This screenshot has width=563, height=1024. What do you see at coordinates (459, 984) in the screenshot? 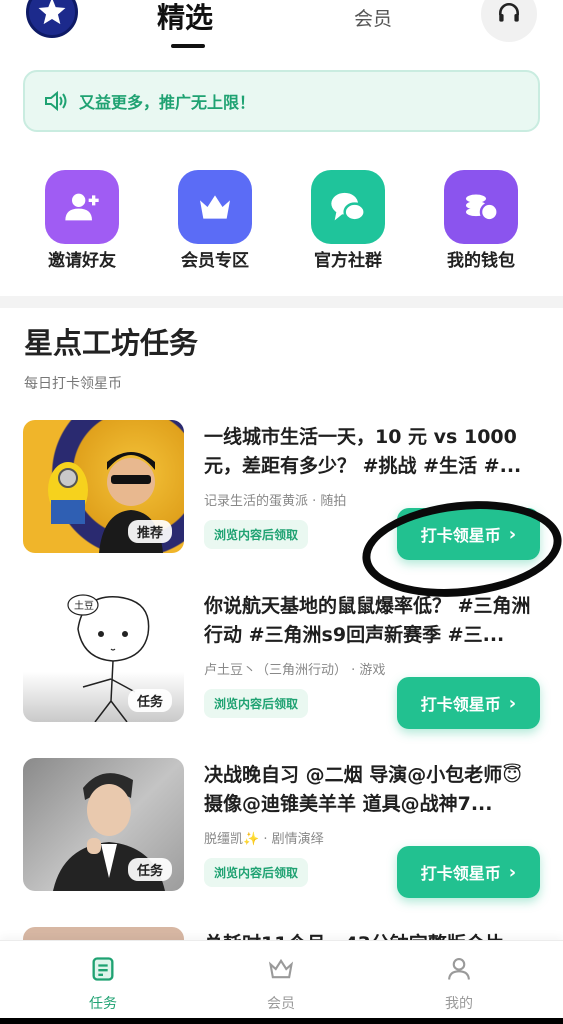
I see `nav-item-mine: 我的` at bounding box center [459, 984].